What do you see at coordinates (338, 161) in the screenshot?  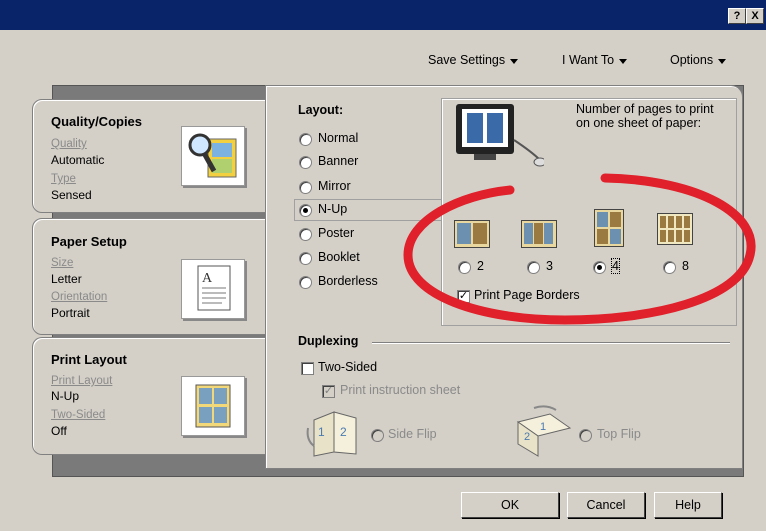 I see `layout-option-label: Banner` at bounding box center [338, 161].